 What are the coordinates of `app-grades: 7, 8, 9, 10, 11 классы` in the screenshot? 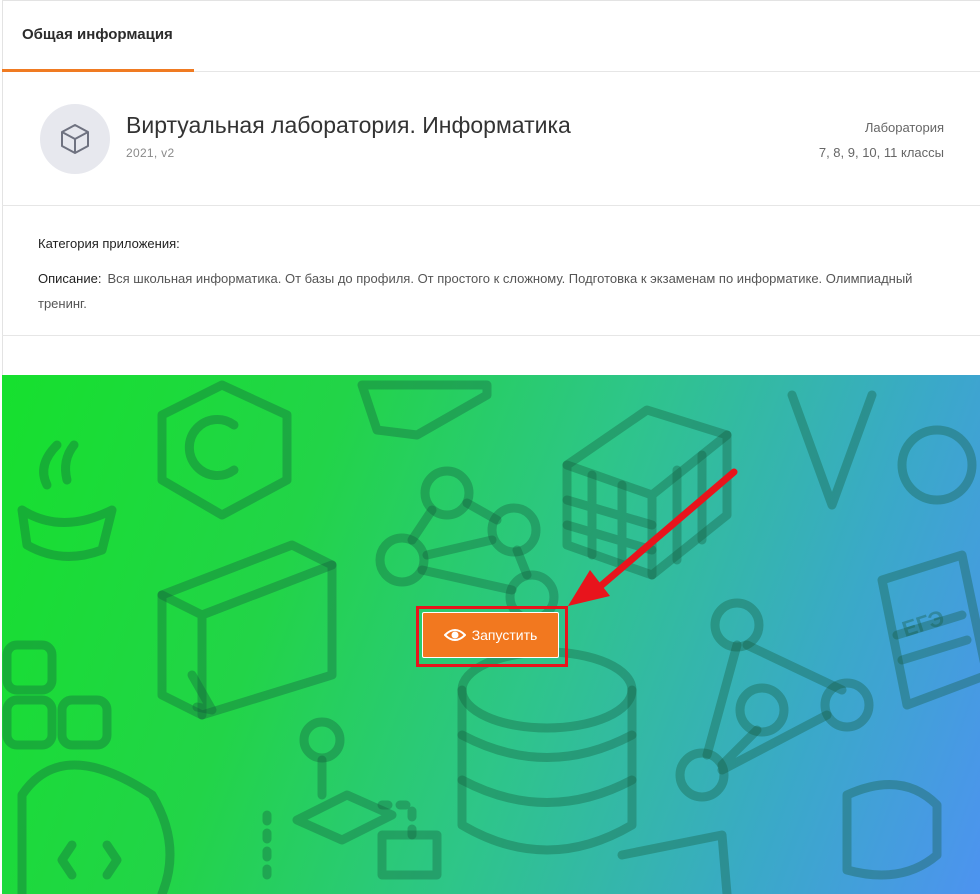 It's located at (881, 152).